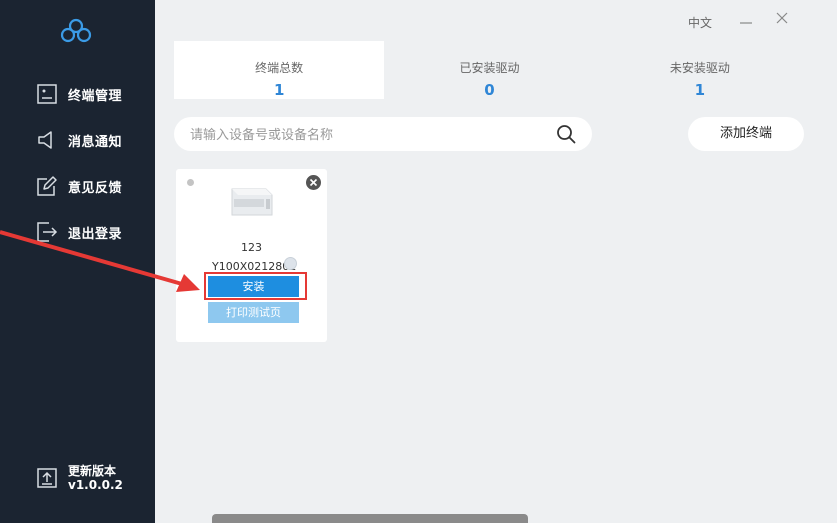  What do you see at coordinates (746, 23) in the screenshot?
I see `minimize-icon` at bounding box center [746, 23].